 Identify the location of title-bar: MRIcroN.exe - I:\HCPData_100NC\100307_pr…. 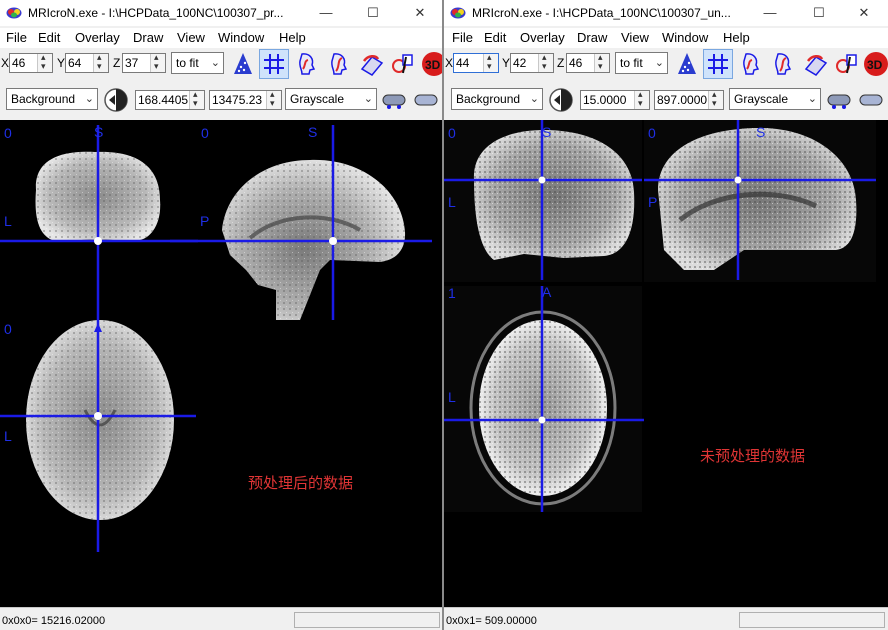
(221, 13).